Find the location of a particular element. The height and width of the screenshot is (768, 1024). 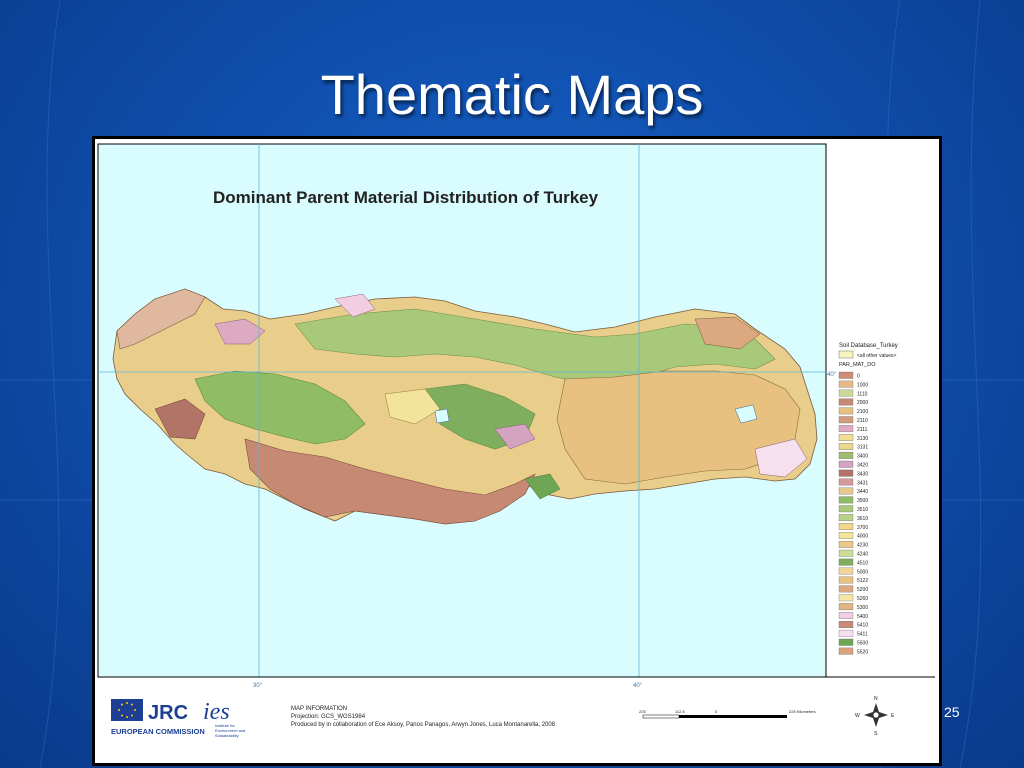

legend-label-3610: 3610 is located at coordinates (862, 519).